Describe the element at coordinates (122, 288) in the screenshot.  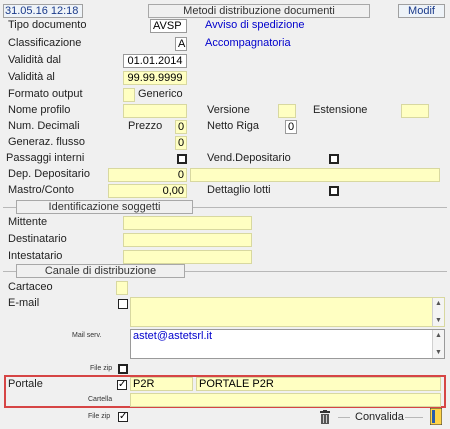
I see `cartaceo-field` at that location.